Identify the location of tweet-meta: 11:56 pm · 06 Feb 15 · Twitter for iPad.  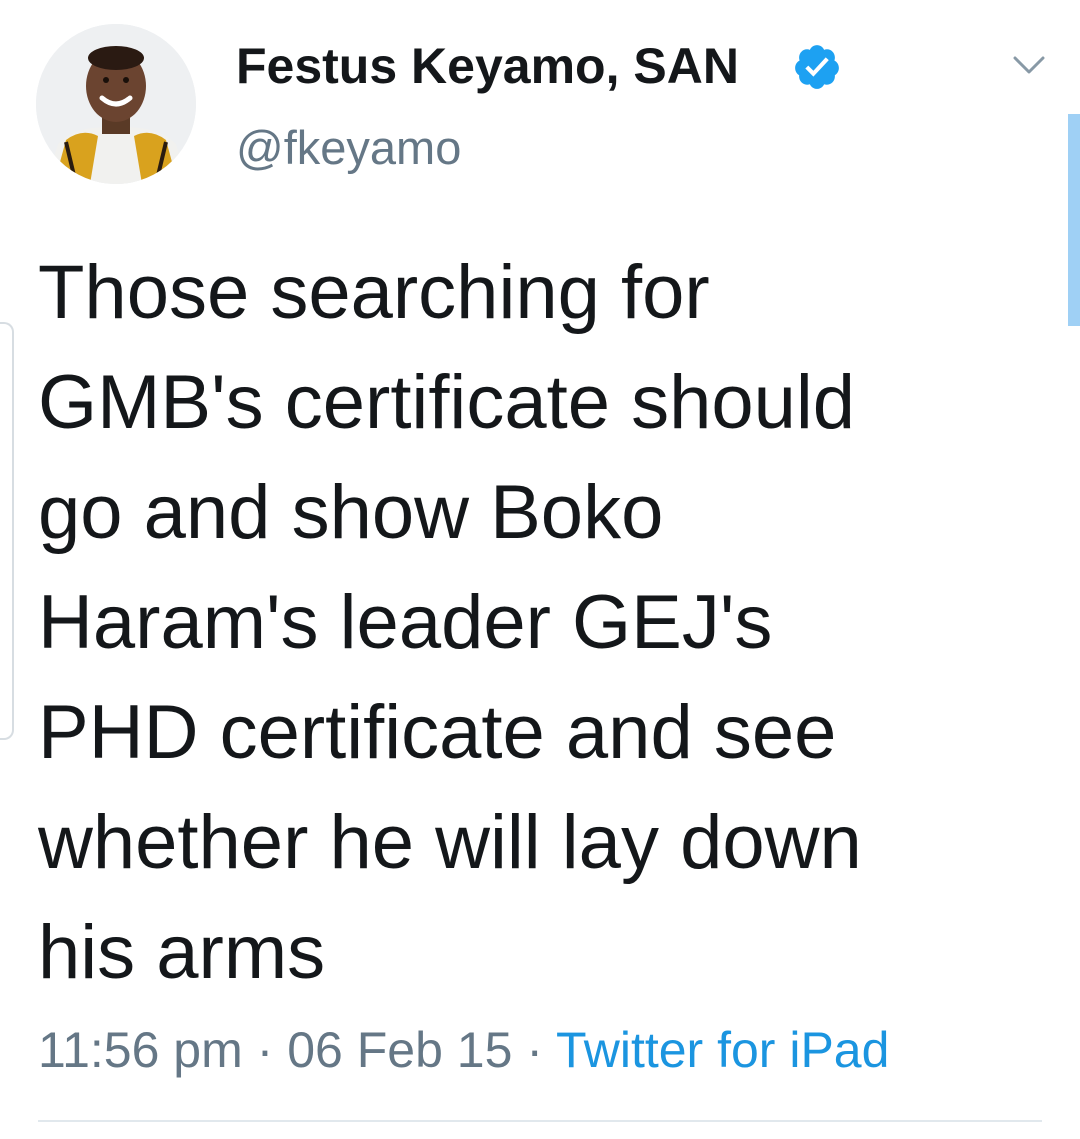
(463, 1050).